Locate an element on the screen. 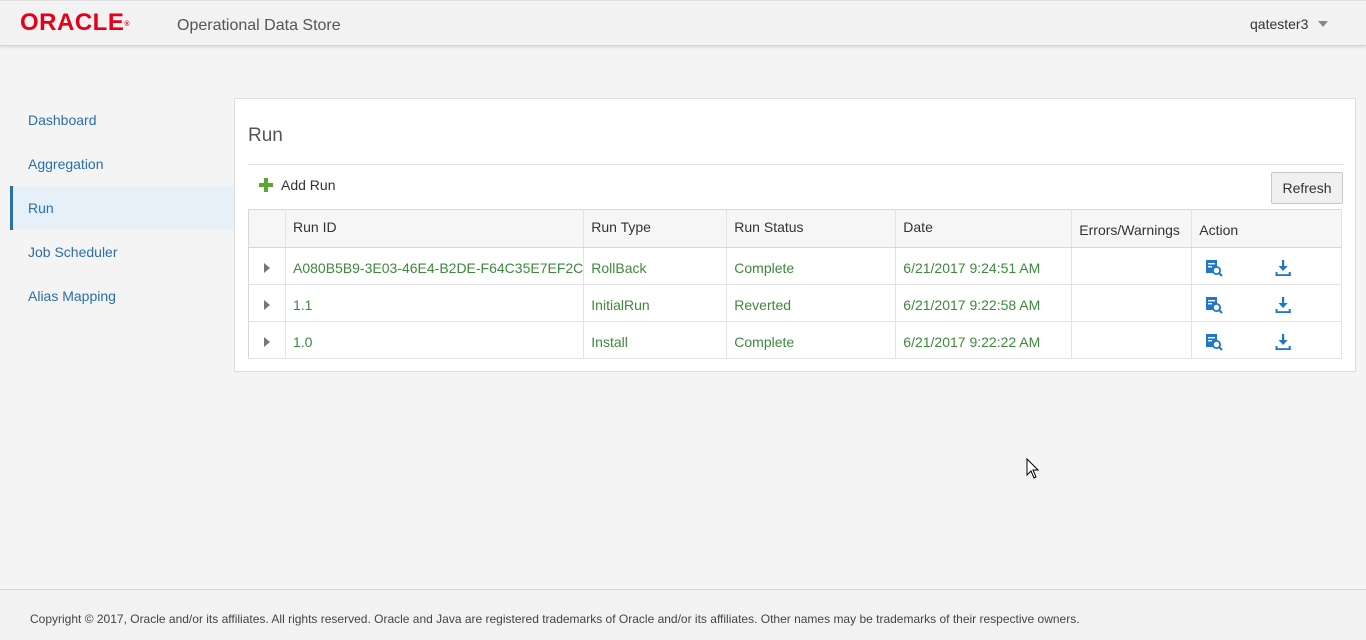 The image size is (1366, 640). user-menu: qatester3 is located at coordinates (1289, 24).